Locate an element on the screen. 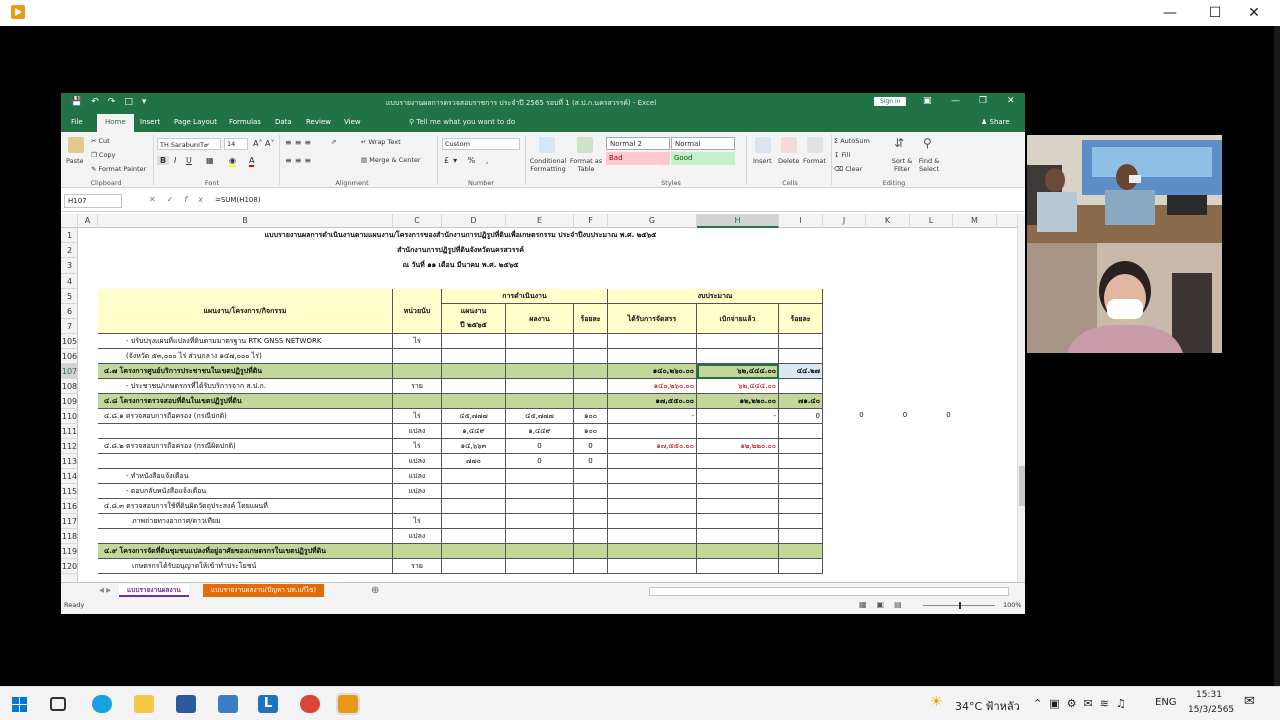 This screenshot has height=720, width=1280. formula-input: =SUM(H108) is located at coordinates (238, 200).